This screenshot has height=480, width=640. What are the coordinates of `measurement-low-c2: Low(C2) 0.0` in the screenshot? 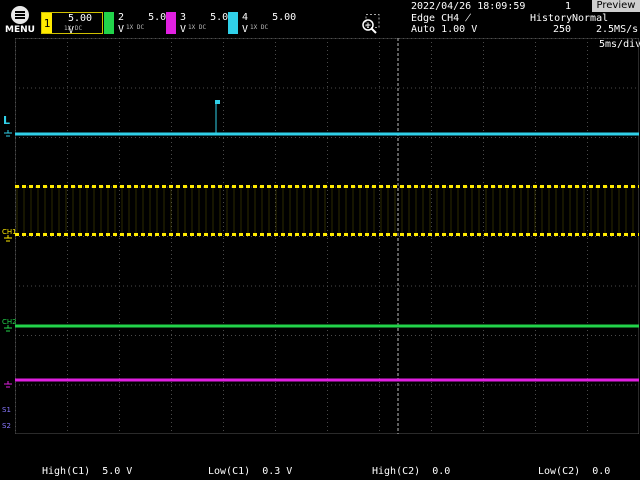 It's located at (574, 471).